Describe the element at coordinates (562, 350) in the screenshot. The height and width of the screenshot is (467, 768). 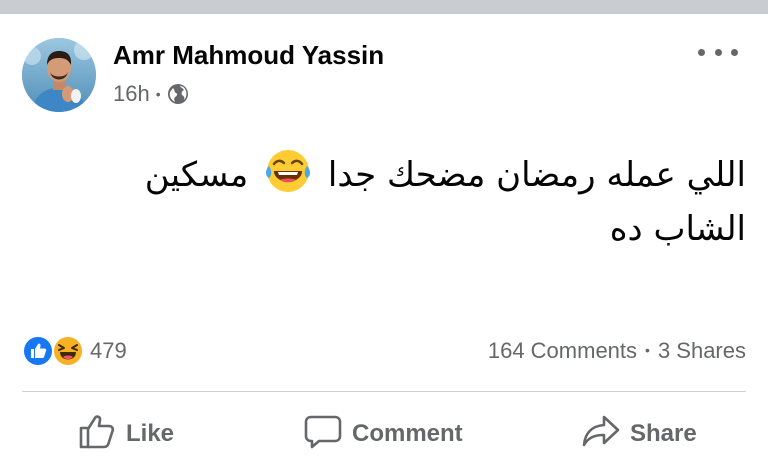
I see `comments-count: 164 Comments` at that location.